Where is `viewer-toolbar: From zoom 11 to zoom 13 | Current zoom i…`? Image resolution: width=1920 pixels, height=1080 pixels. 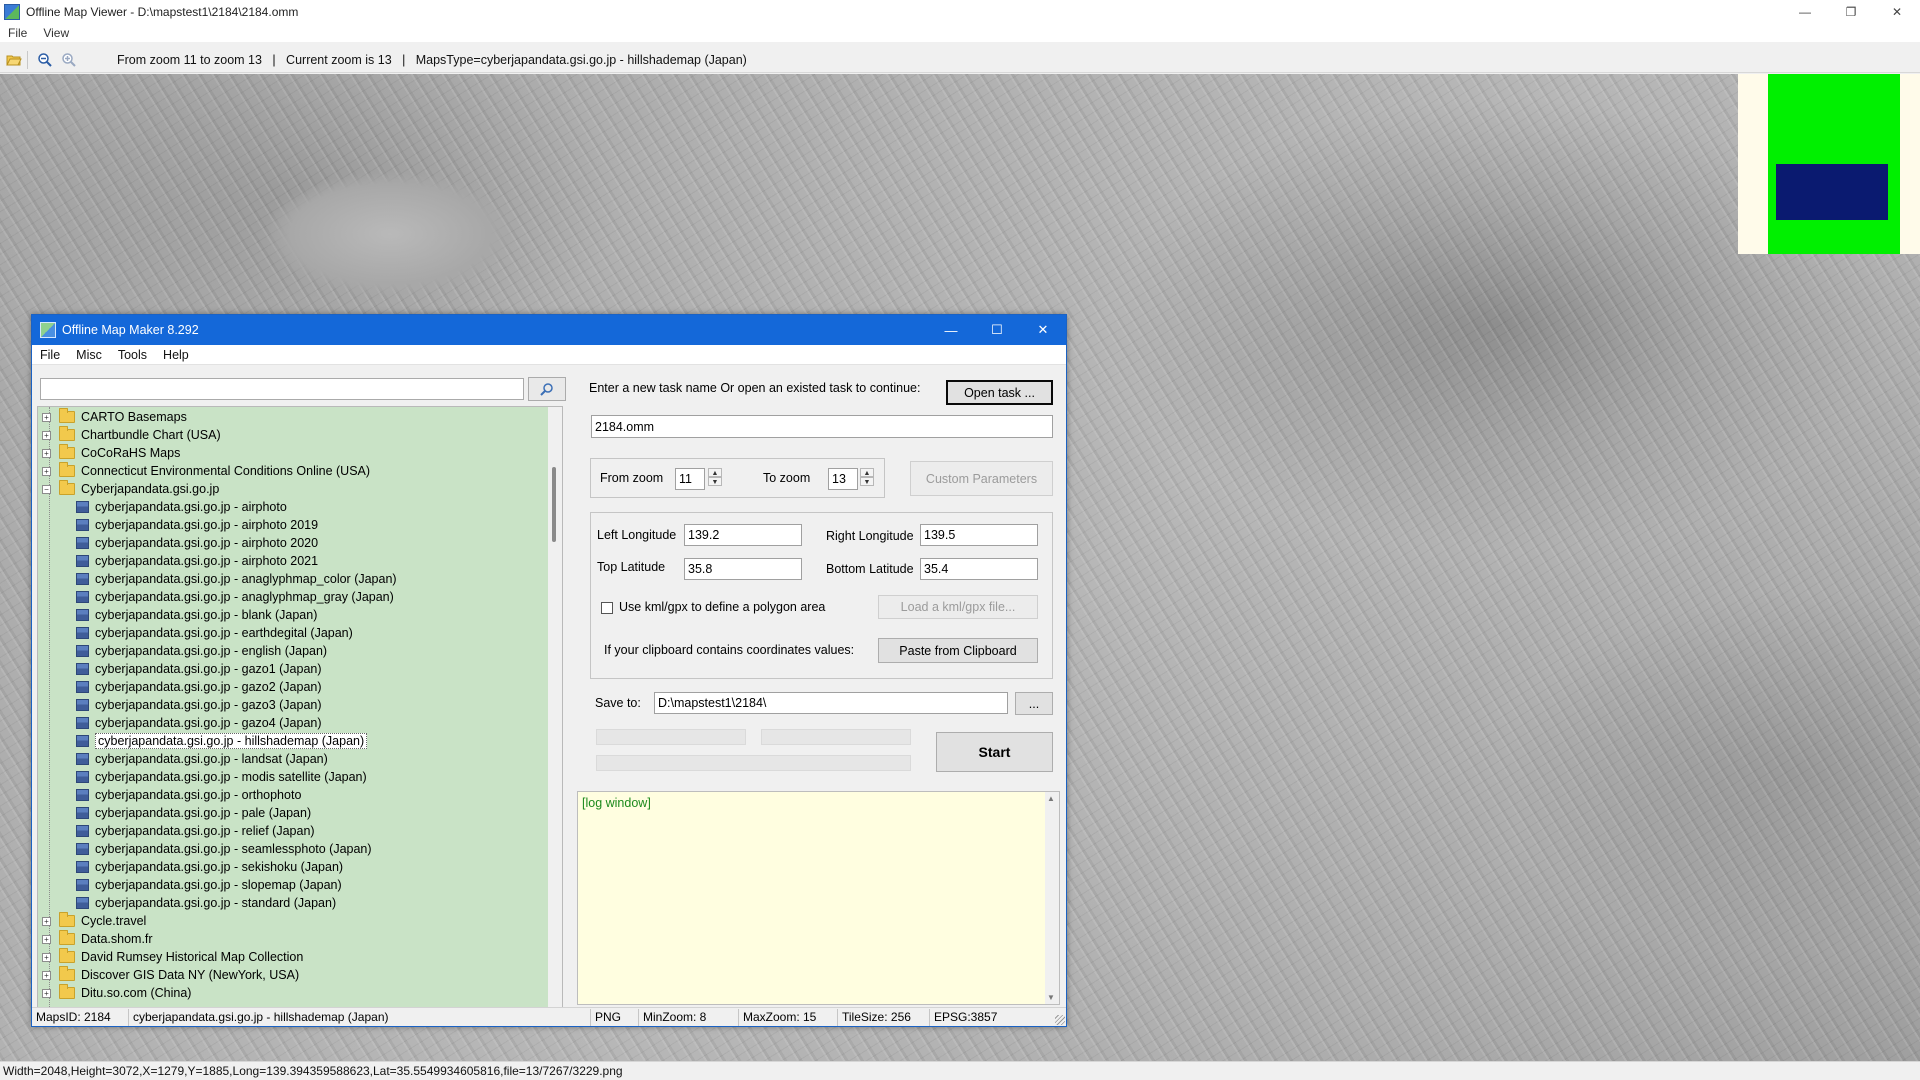 viewer-toolbar: From zoom 11 to zoom 13 | Current zoom i… is located at coordinates (960, 60).